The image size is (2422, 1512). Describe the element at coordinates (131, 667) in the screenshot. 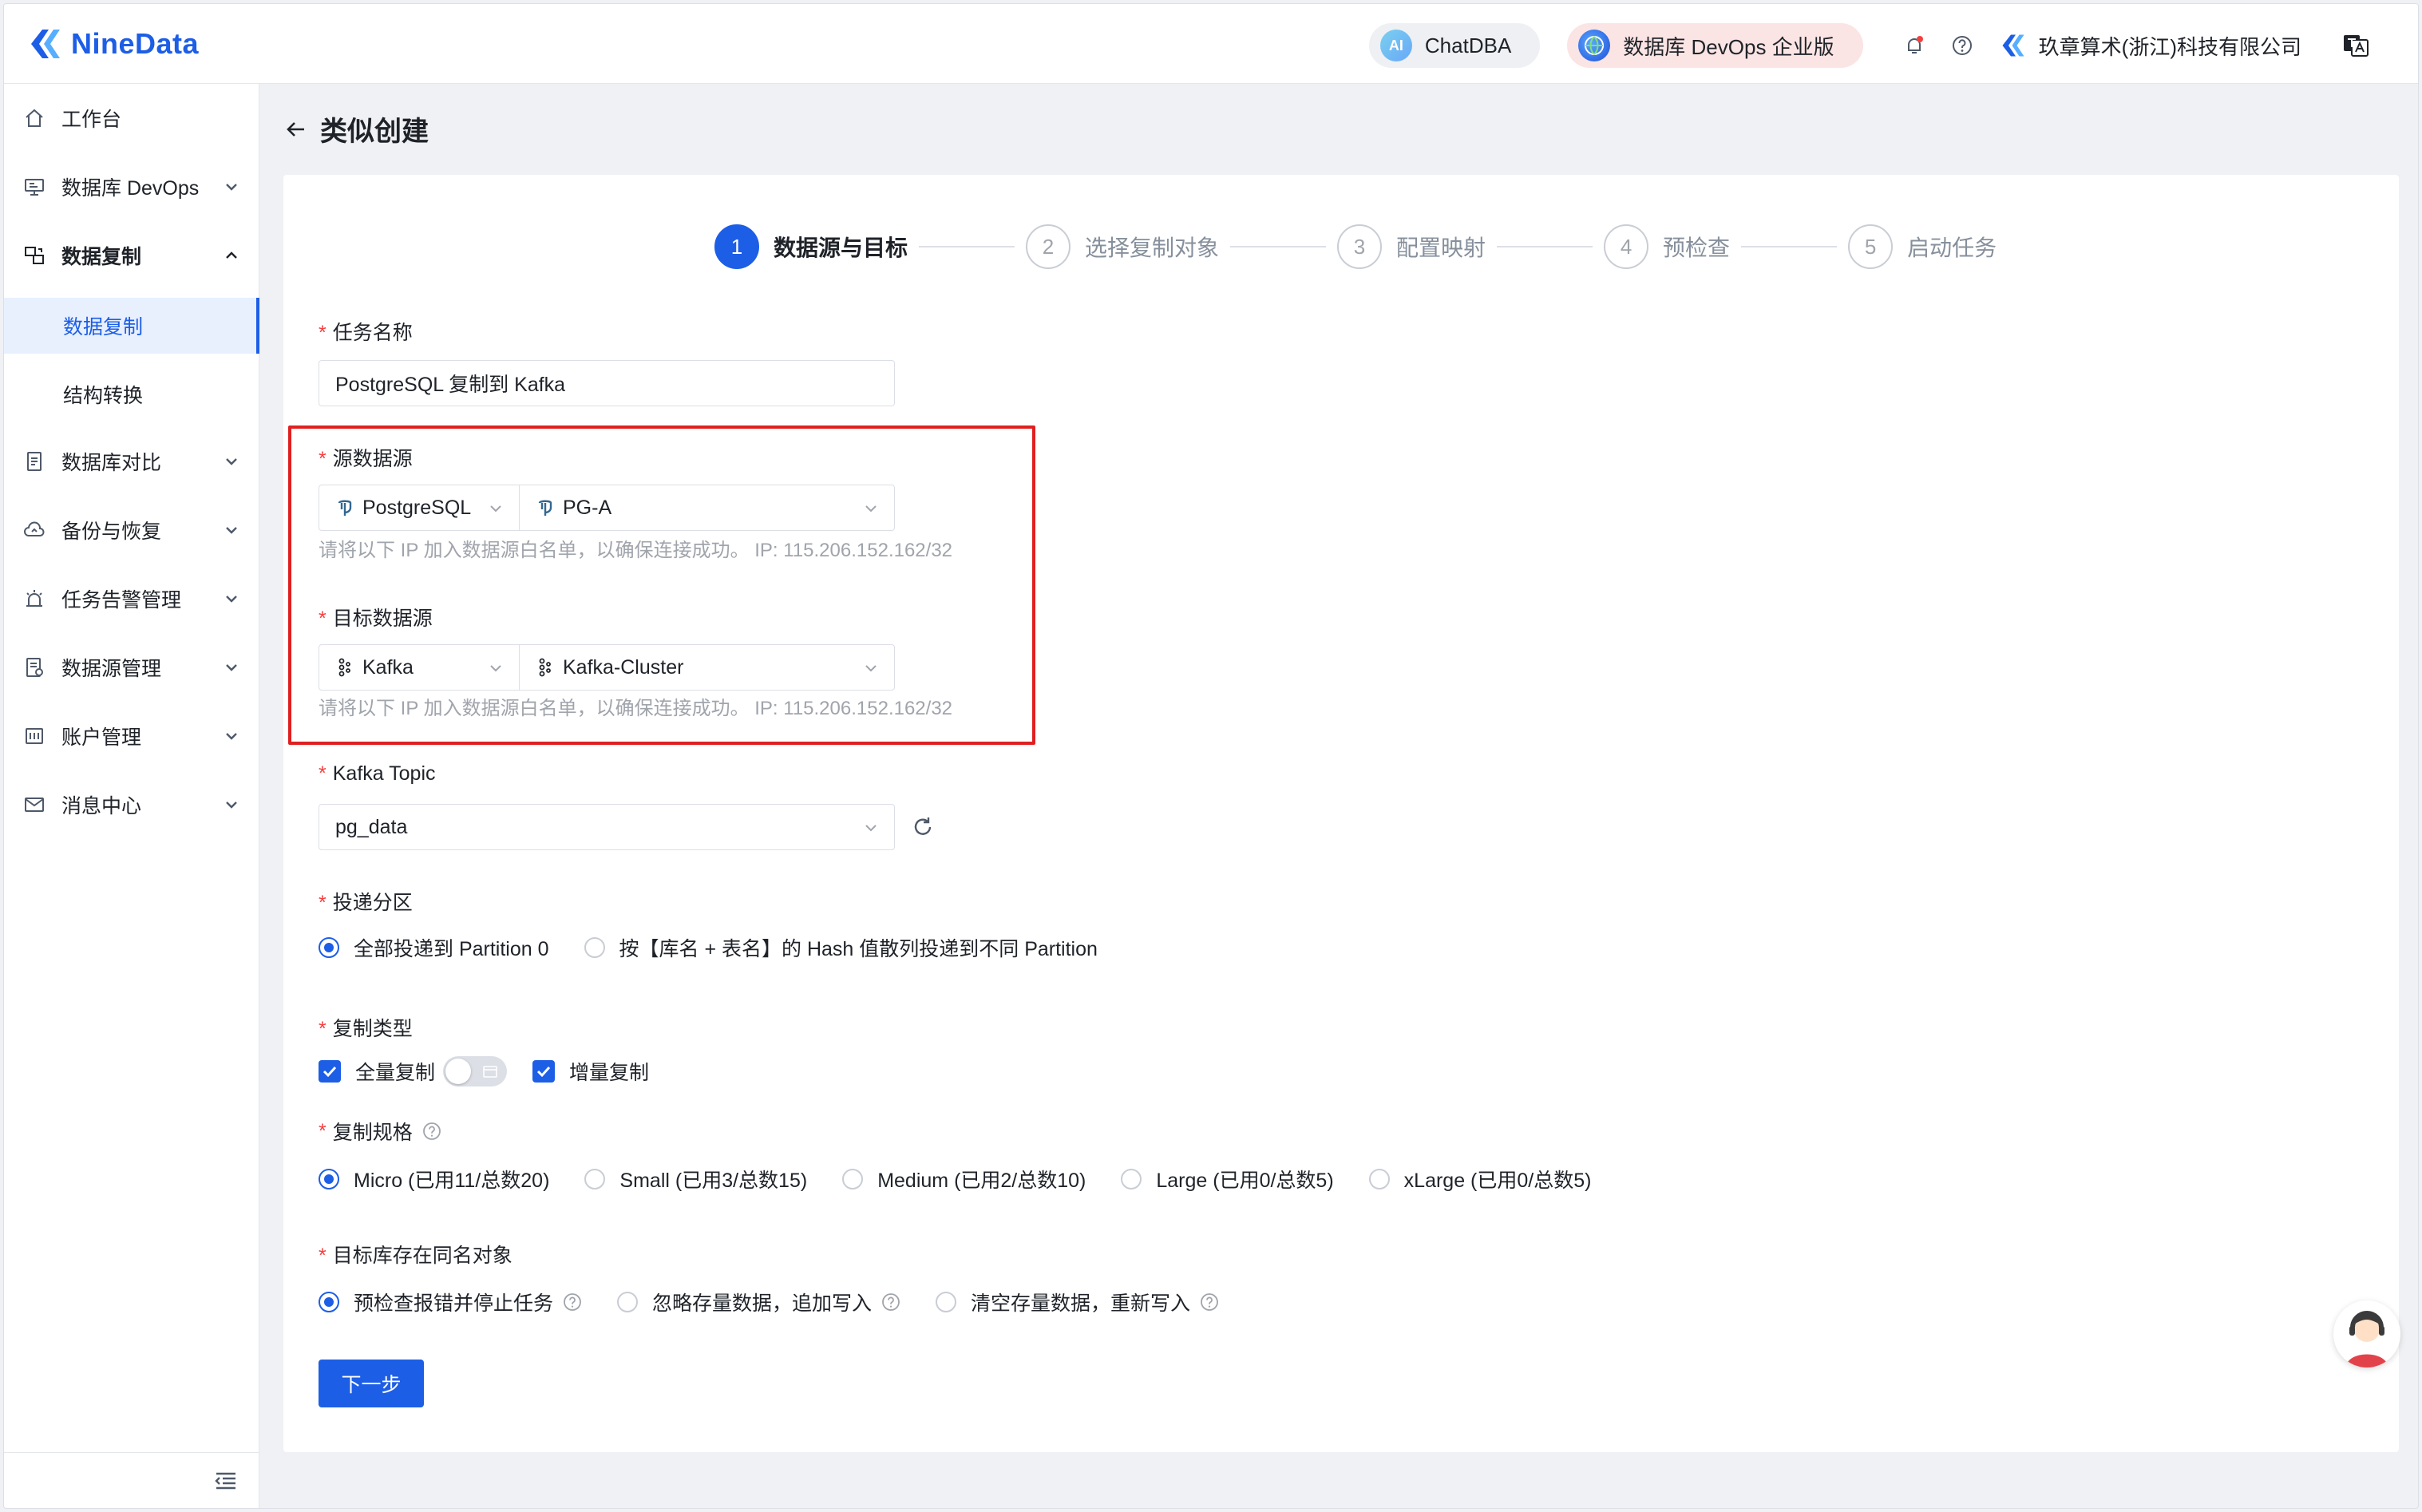

I see `sidebar-item-datasource-mgmt: 数据源管理` at that location.